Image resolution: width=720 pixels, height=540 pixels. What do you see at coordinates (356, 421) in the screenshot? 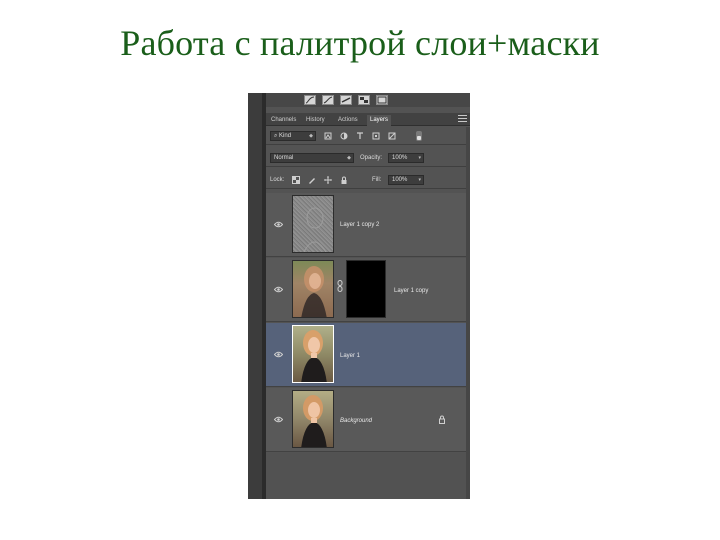
I see `layer-name: Background` at bounding box center [356, 421].